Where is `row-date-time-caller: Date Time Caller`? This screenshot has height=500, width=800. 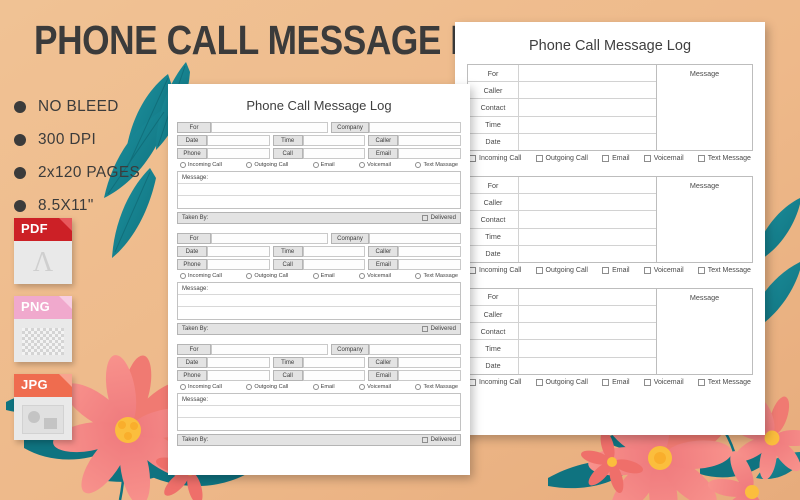 row-date-time-caller: Date Time Caller is located at coordinates (319, 251).